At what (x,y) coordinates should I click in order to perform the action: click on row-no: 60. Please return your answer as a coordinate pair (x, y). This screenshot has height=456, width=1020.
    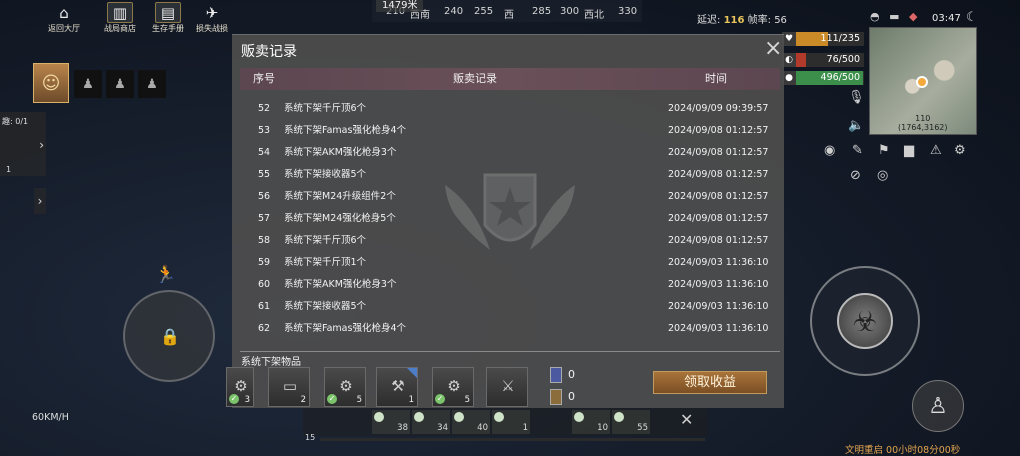
    Looking at the image, I should click on (264, 284).